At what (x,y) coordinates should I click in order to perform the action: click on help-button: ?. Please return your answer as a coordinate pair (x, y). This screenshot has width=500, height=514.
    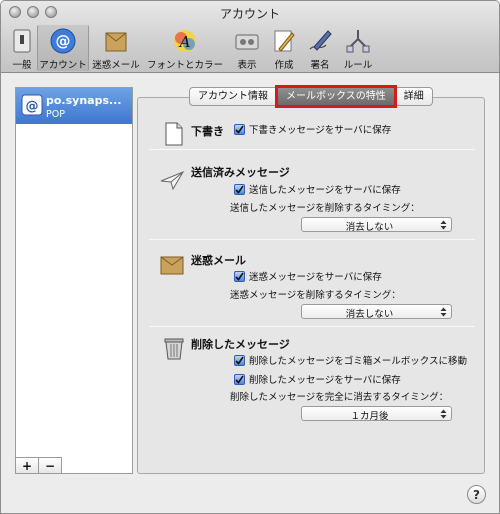
    Looking at the image, I should click on (476, 494).